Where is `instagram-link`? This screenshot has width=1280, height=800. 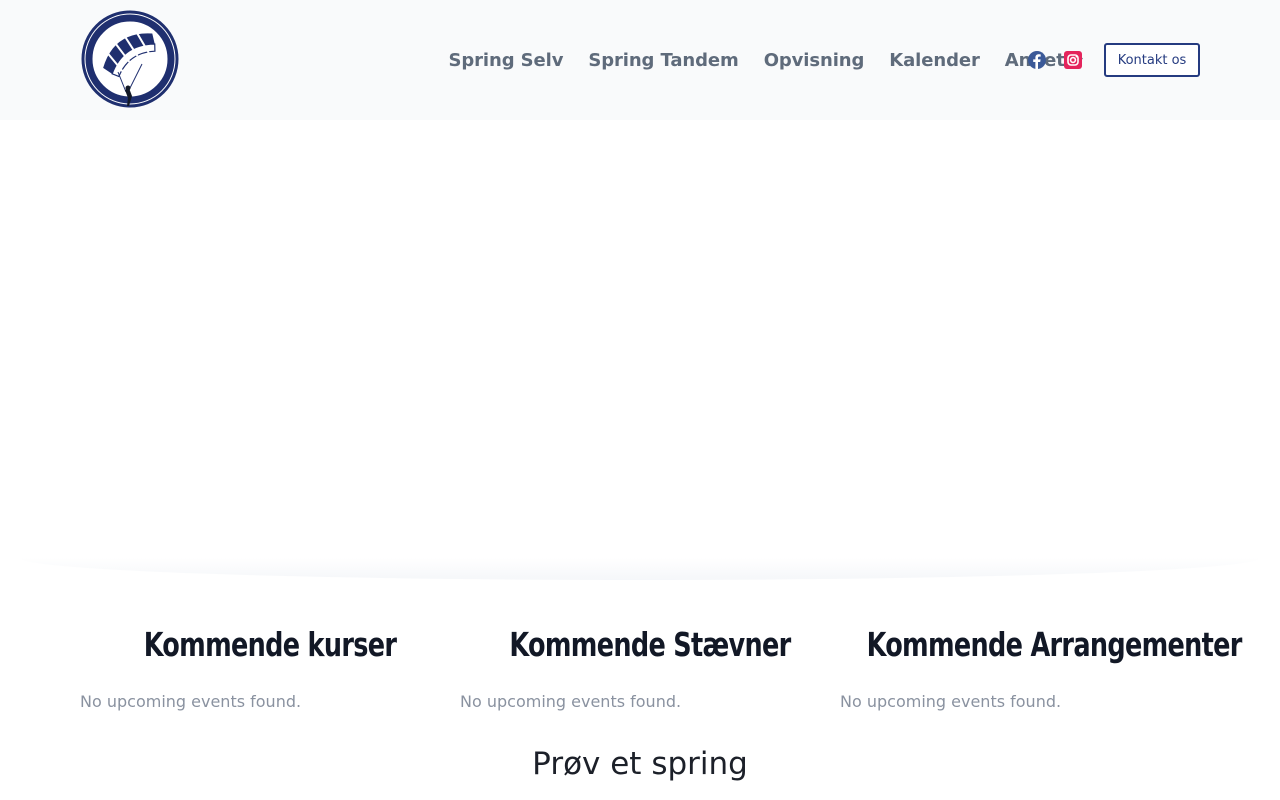 instagram-link is located at coordinates (1073, 60).